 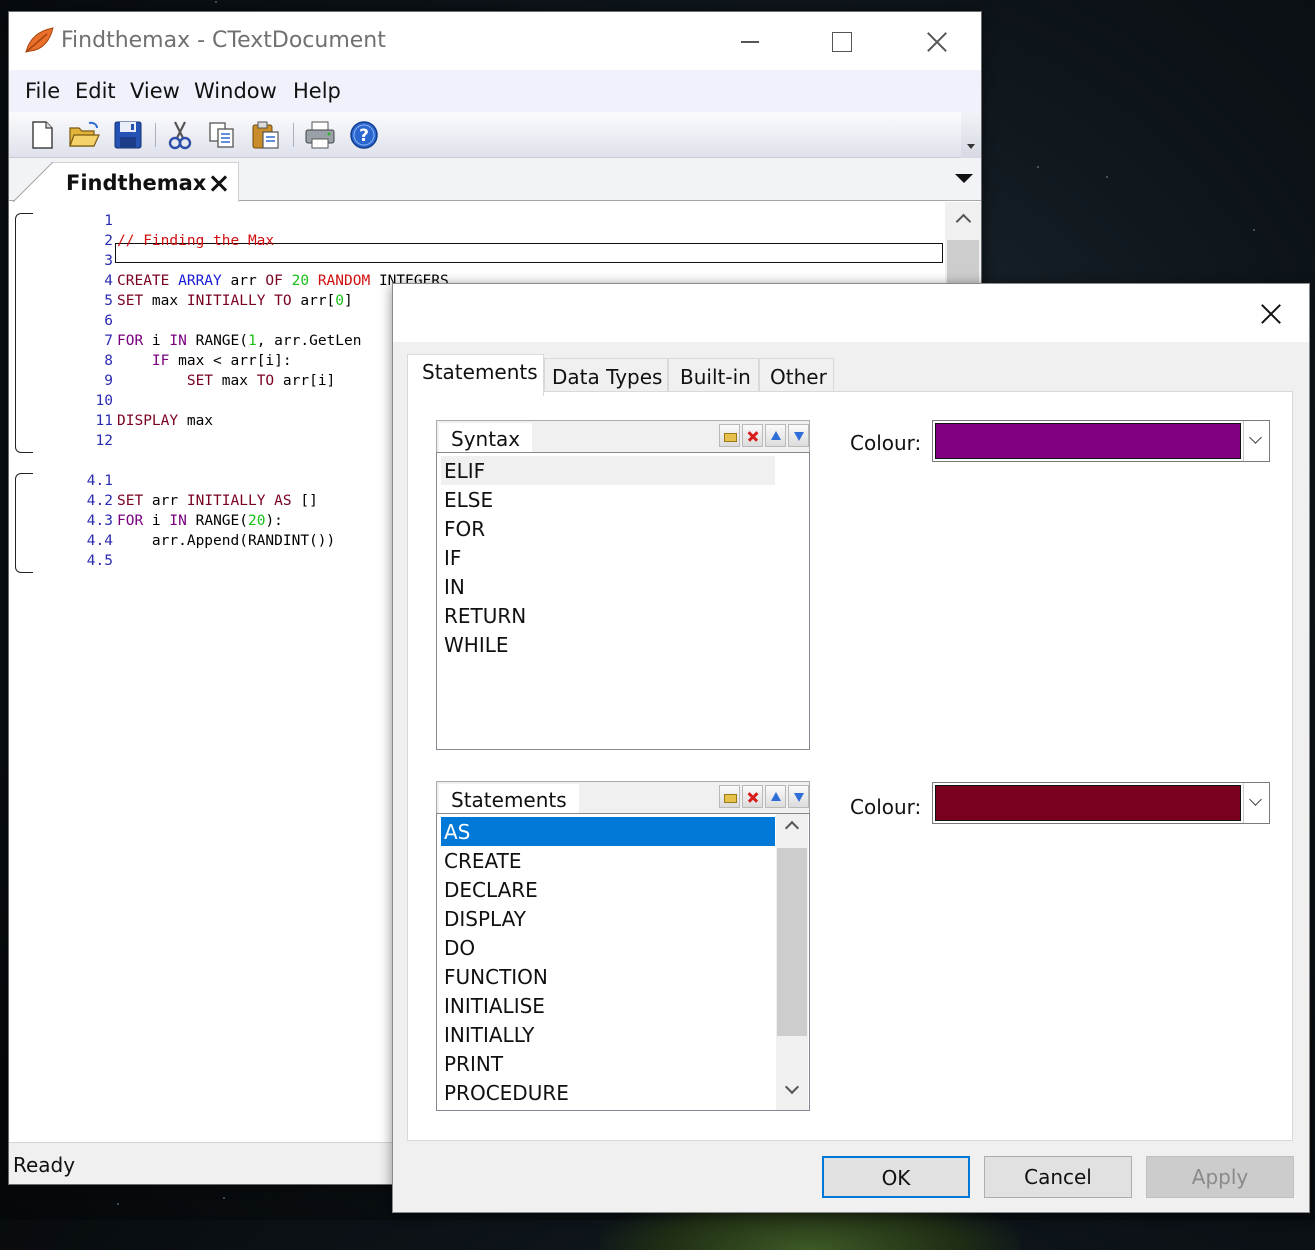 I want to click on list-item: PRINT, so click(x=608, y=1063).